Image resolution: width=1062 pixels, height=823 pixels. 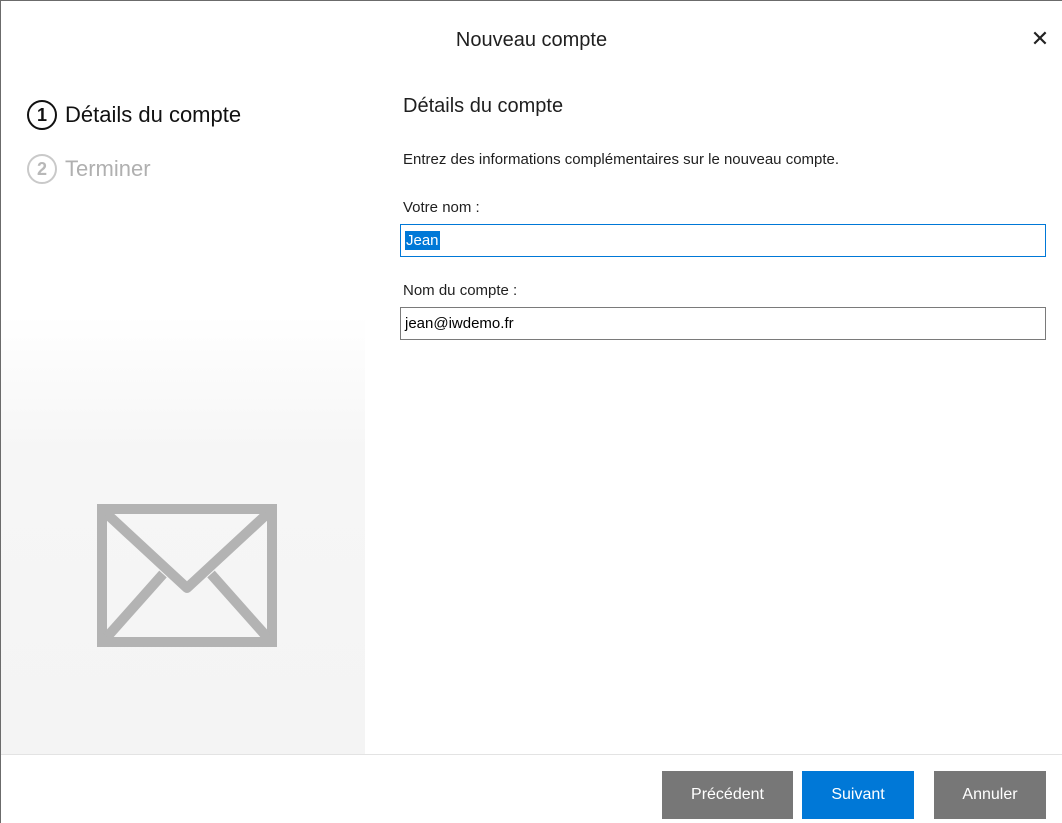 What do you see at coordinates (153, 114) in the screenshot?
I see `step-label: Détails du compte` at bounding box center [153, 114].